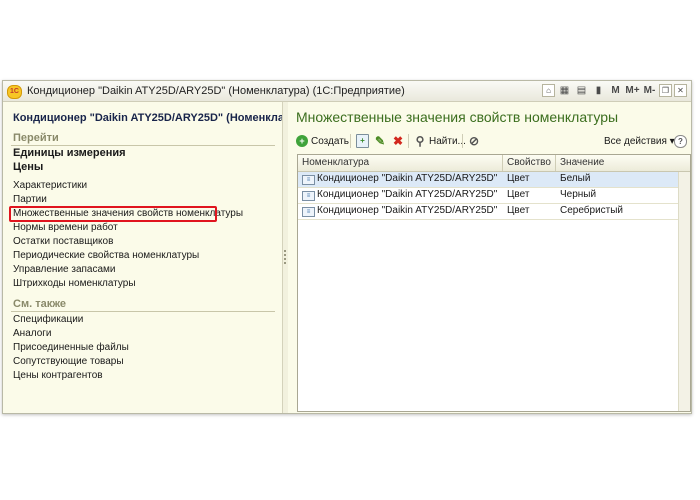 The image size is (700, 500). Describe the element at coordinates (74, 283) in the screenshot. I see `nav-barcodes: Штрихкоды номенклатуры` at that location.